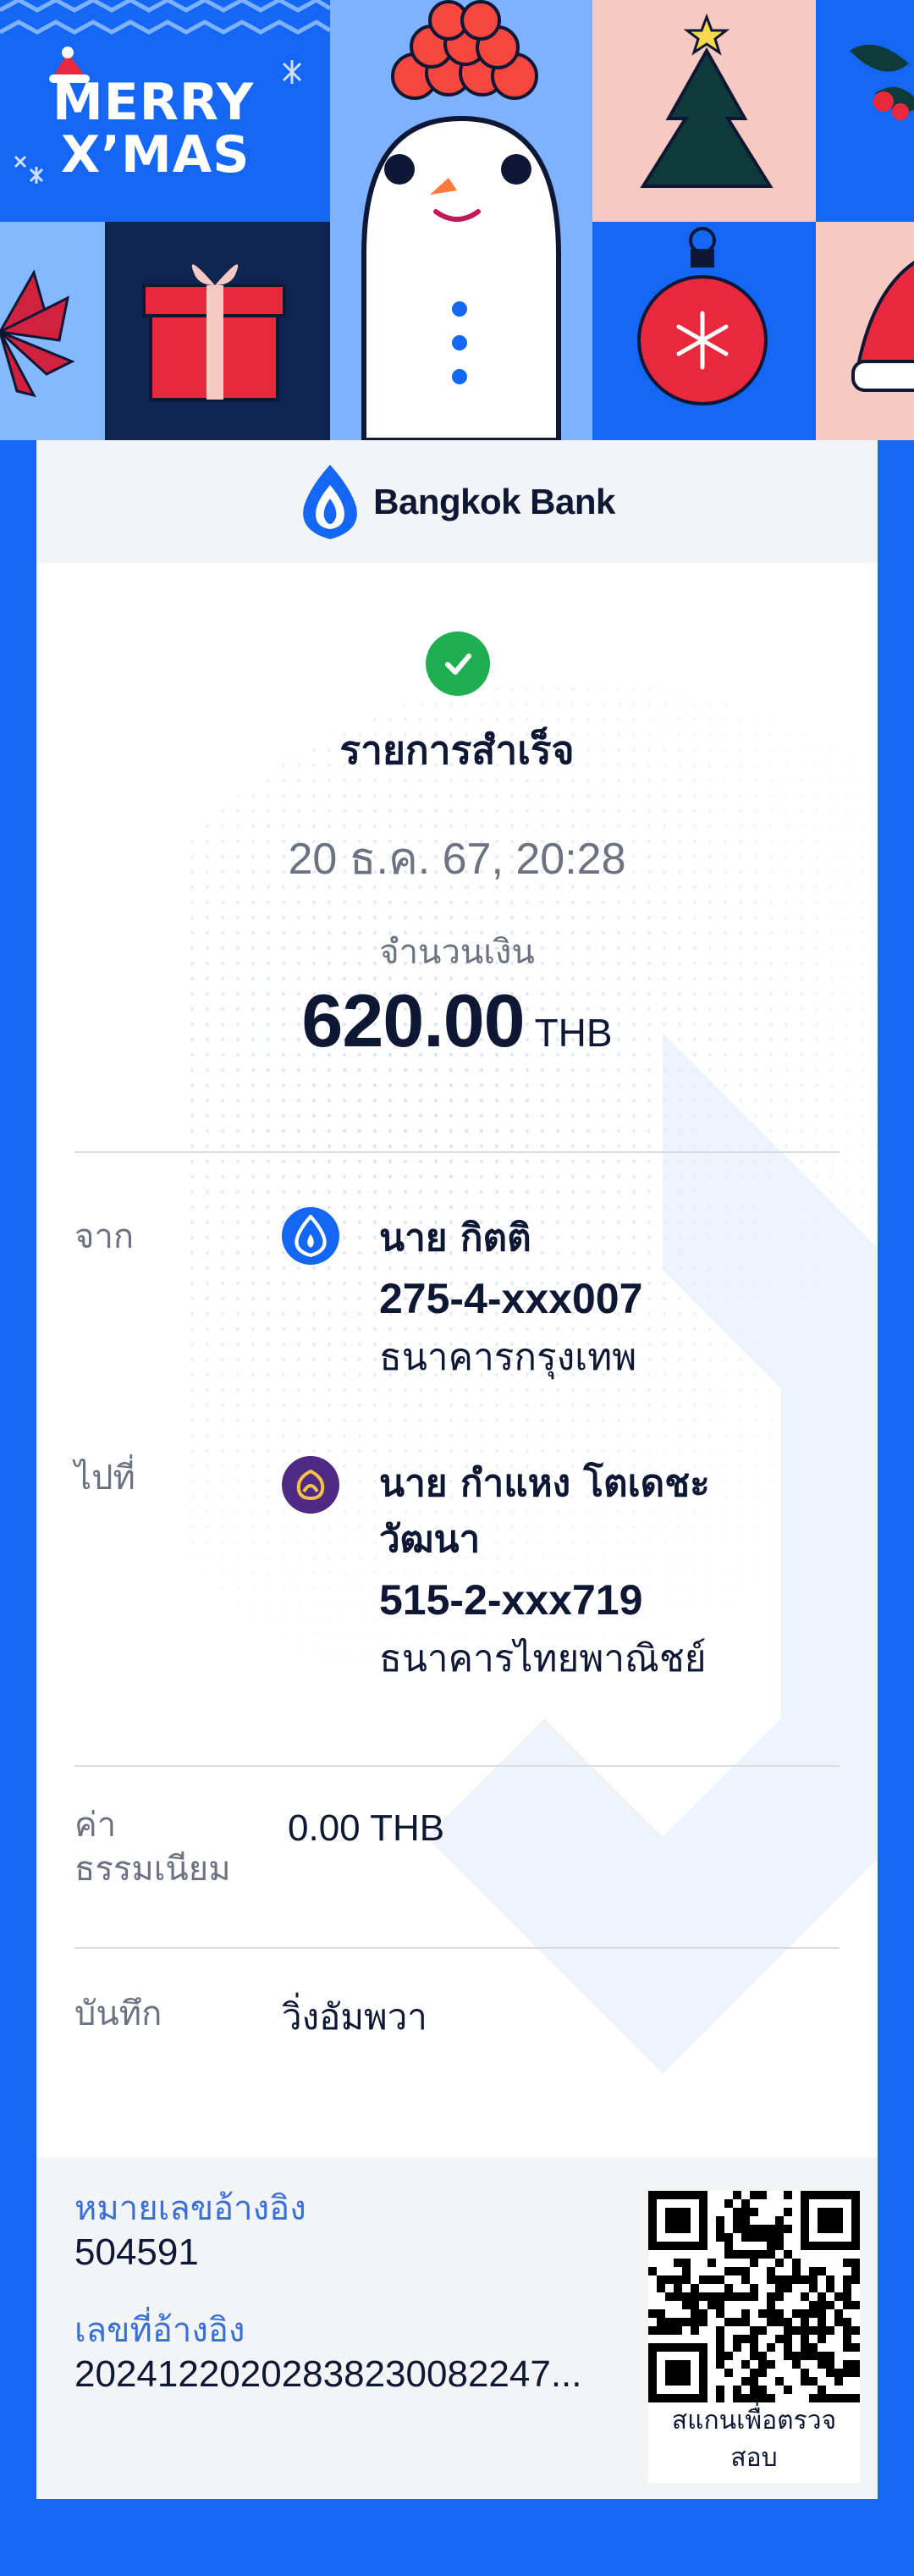 The width and height of the screenshot is (914, 2576). Describe the element at coordinates (95, 1826) in the screenshot. I see `fee-label-line1: ค่า` at that location.